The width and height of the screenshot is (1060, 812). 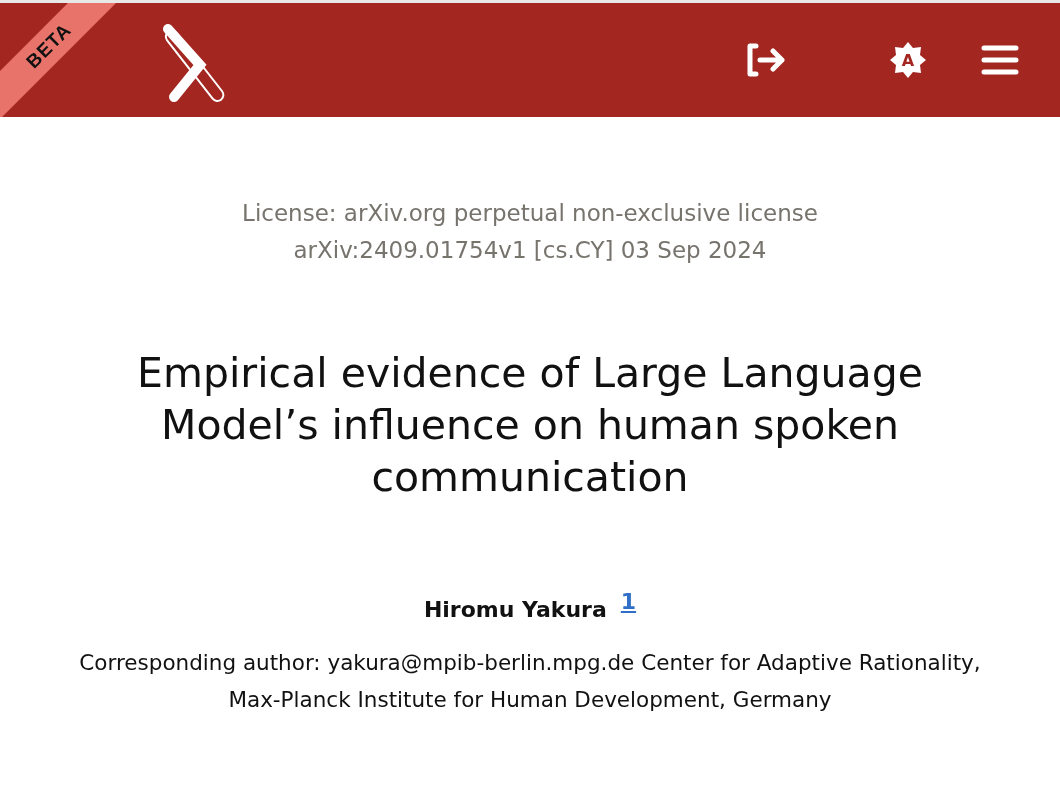 What do you see at coordinates (530, 250) in the screenshot?
I see `arxiv-identifier: arXiv:2409.01754v1 [cs.CY] 03 Sep 2024` at bounding box center [530, 250].